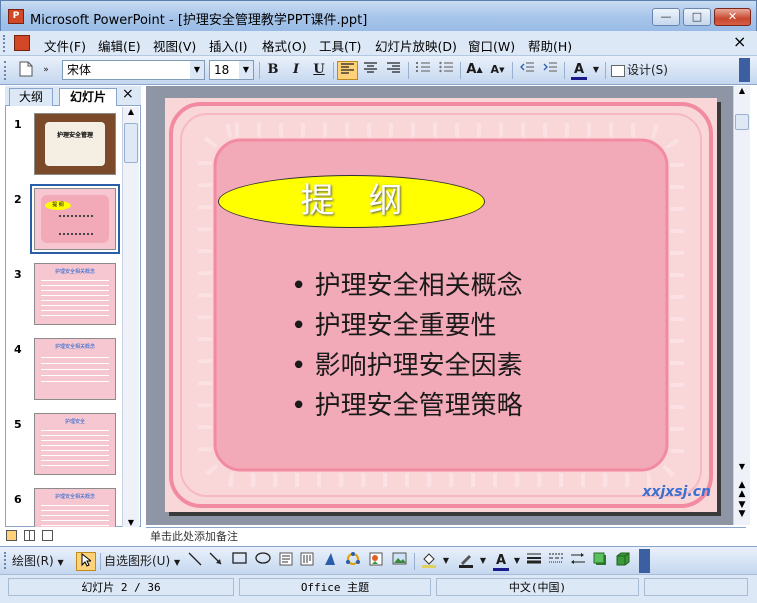  Describe the element at coordinates (422, 70) in the screenshot. I see `numbered-list-icon` at that location.